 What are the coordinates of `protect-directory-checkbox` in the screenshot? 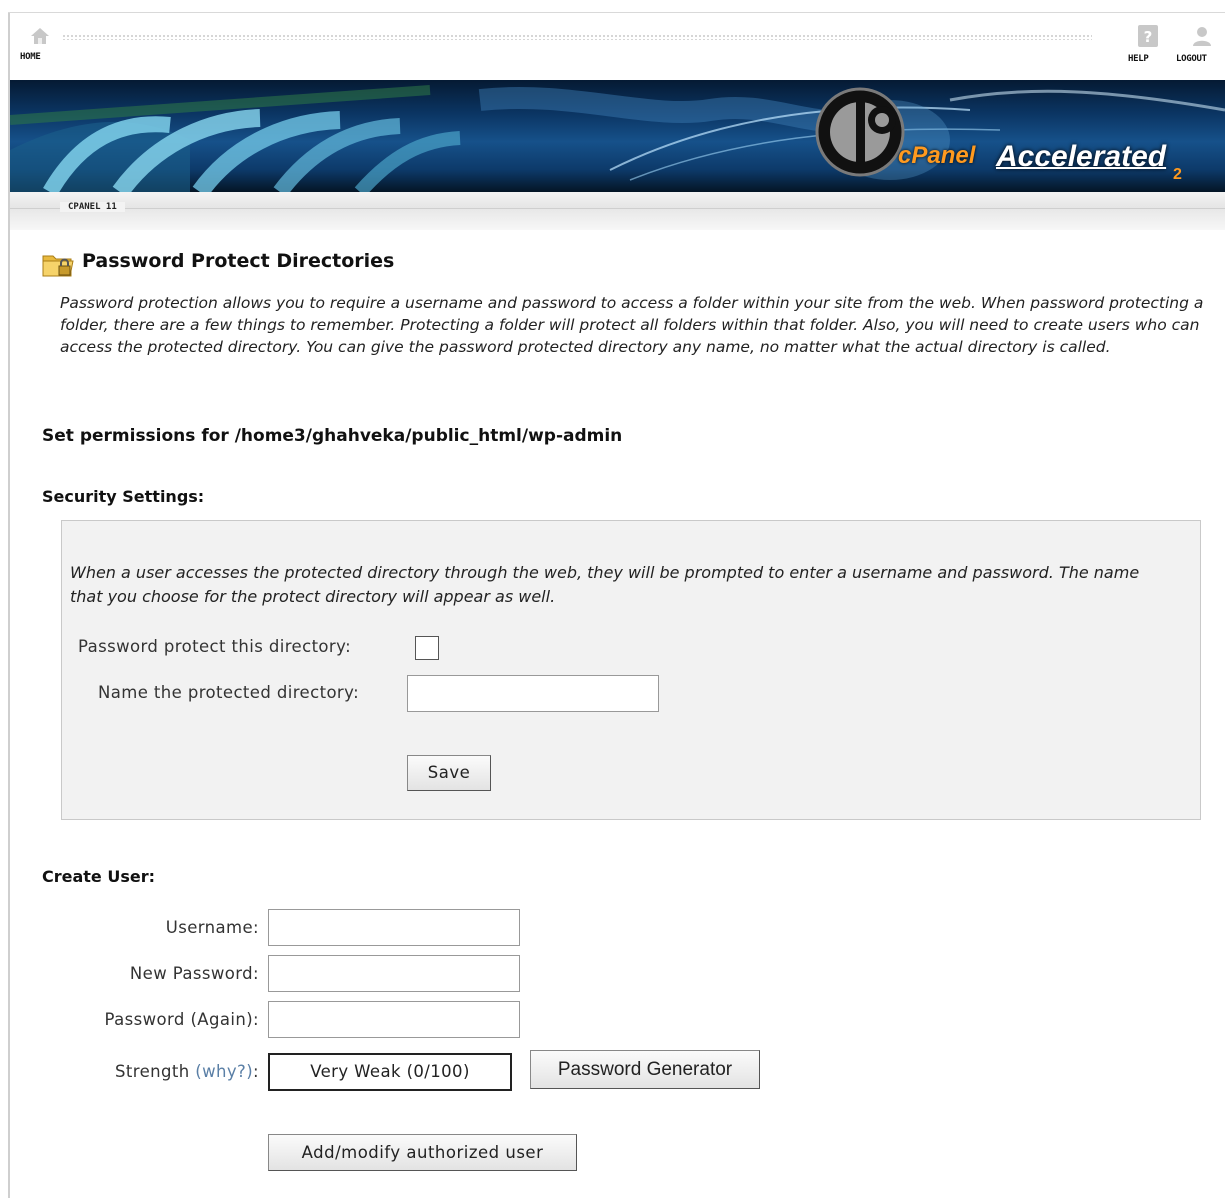 It's located at (427, 648).